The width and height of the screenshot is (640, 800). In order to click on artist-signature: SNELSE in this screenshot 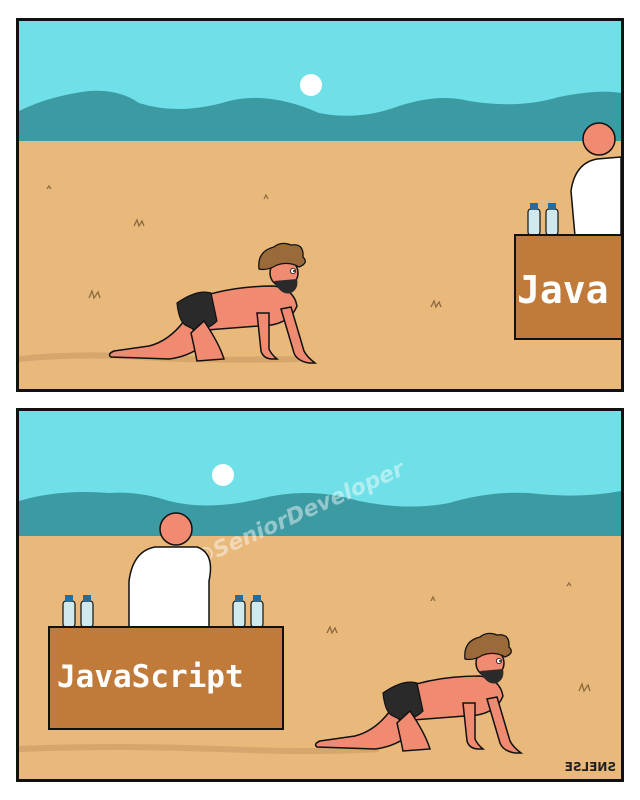, I will do `click(590, 767)`.